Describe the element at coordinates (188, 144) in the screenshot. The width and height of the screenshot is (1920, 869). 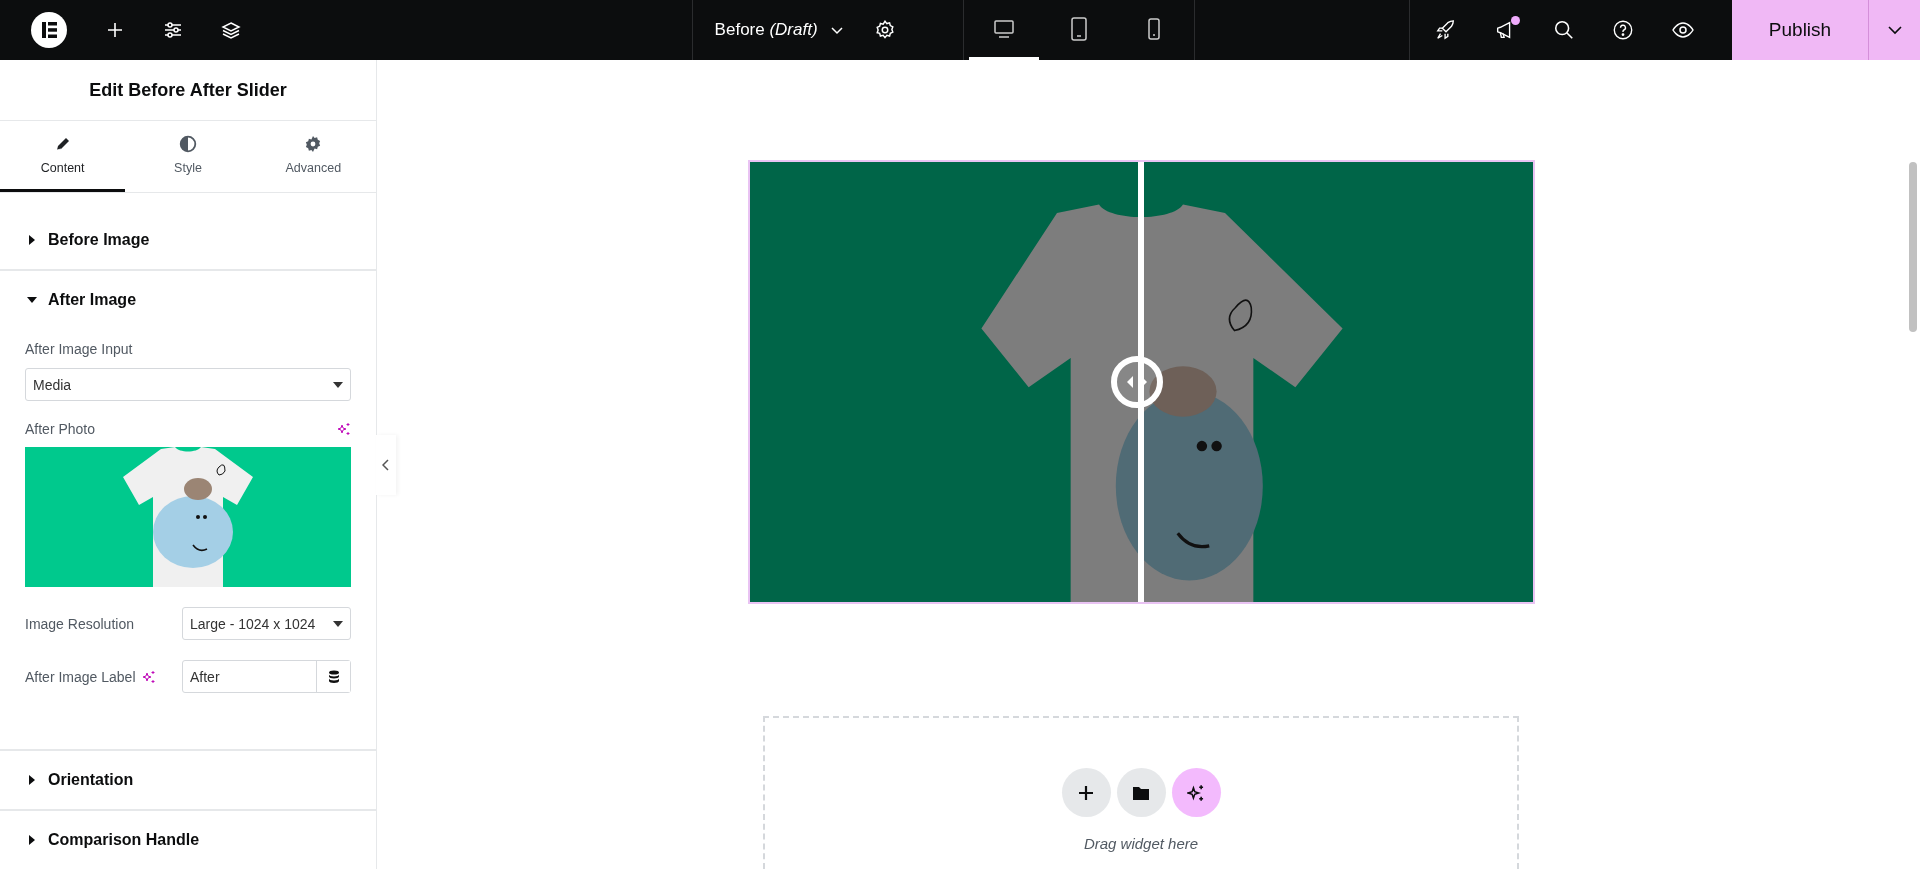
I see `half-circle-icon` at that location.